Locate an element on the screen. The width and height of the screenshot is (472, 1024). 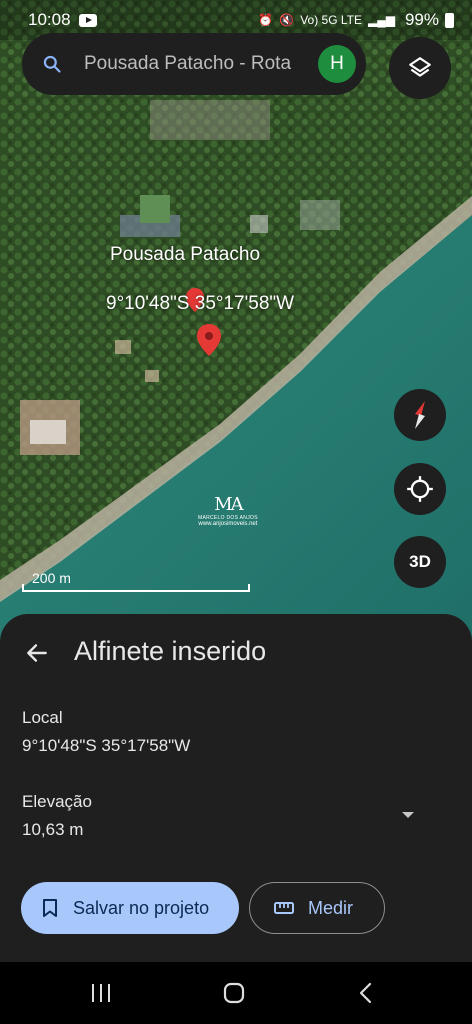
3d-toggle-button: 3D is located at coordinates (420, 562).